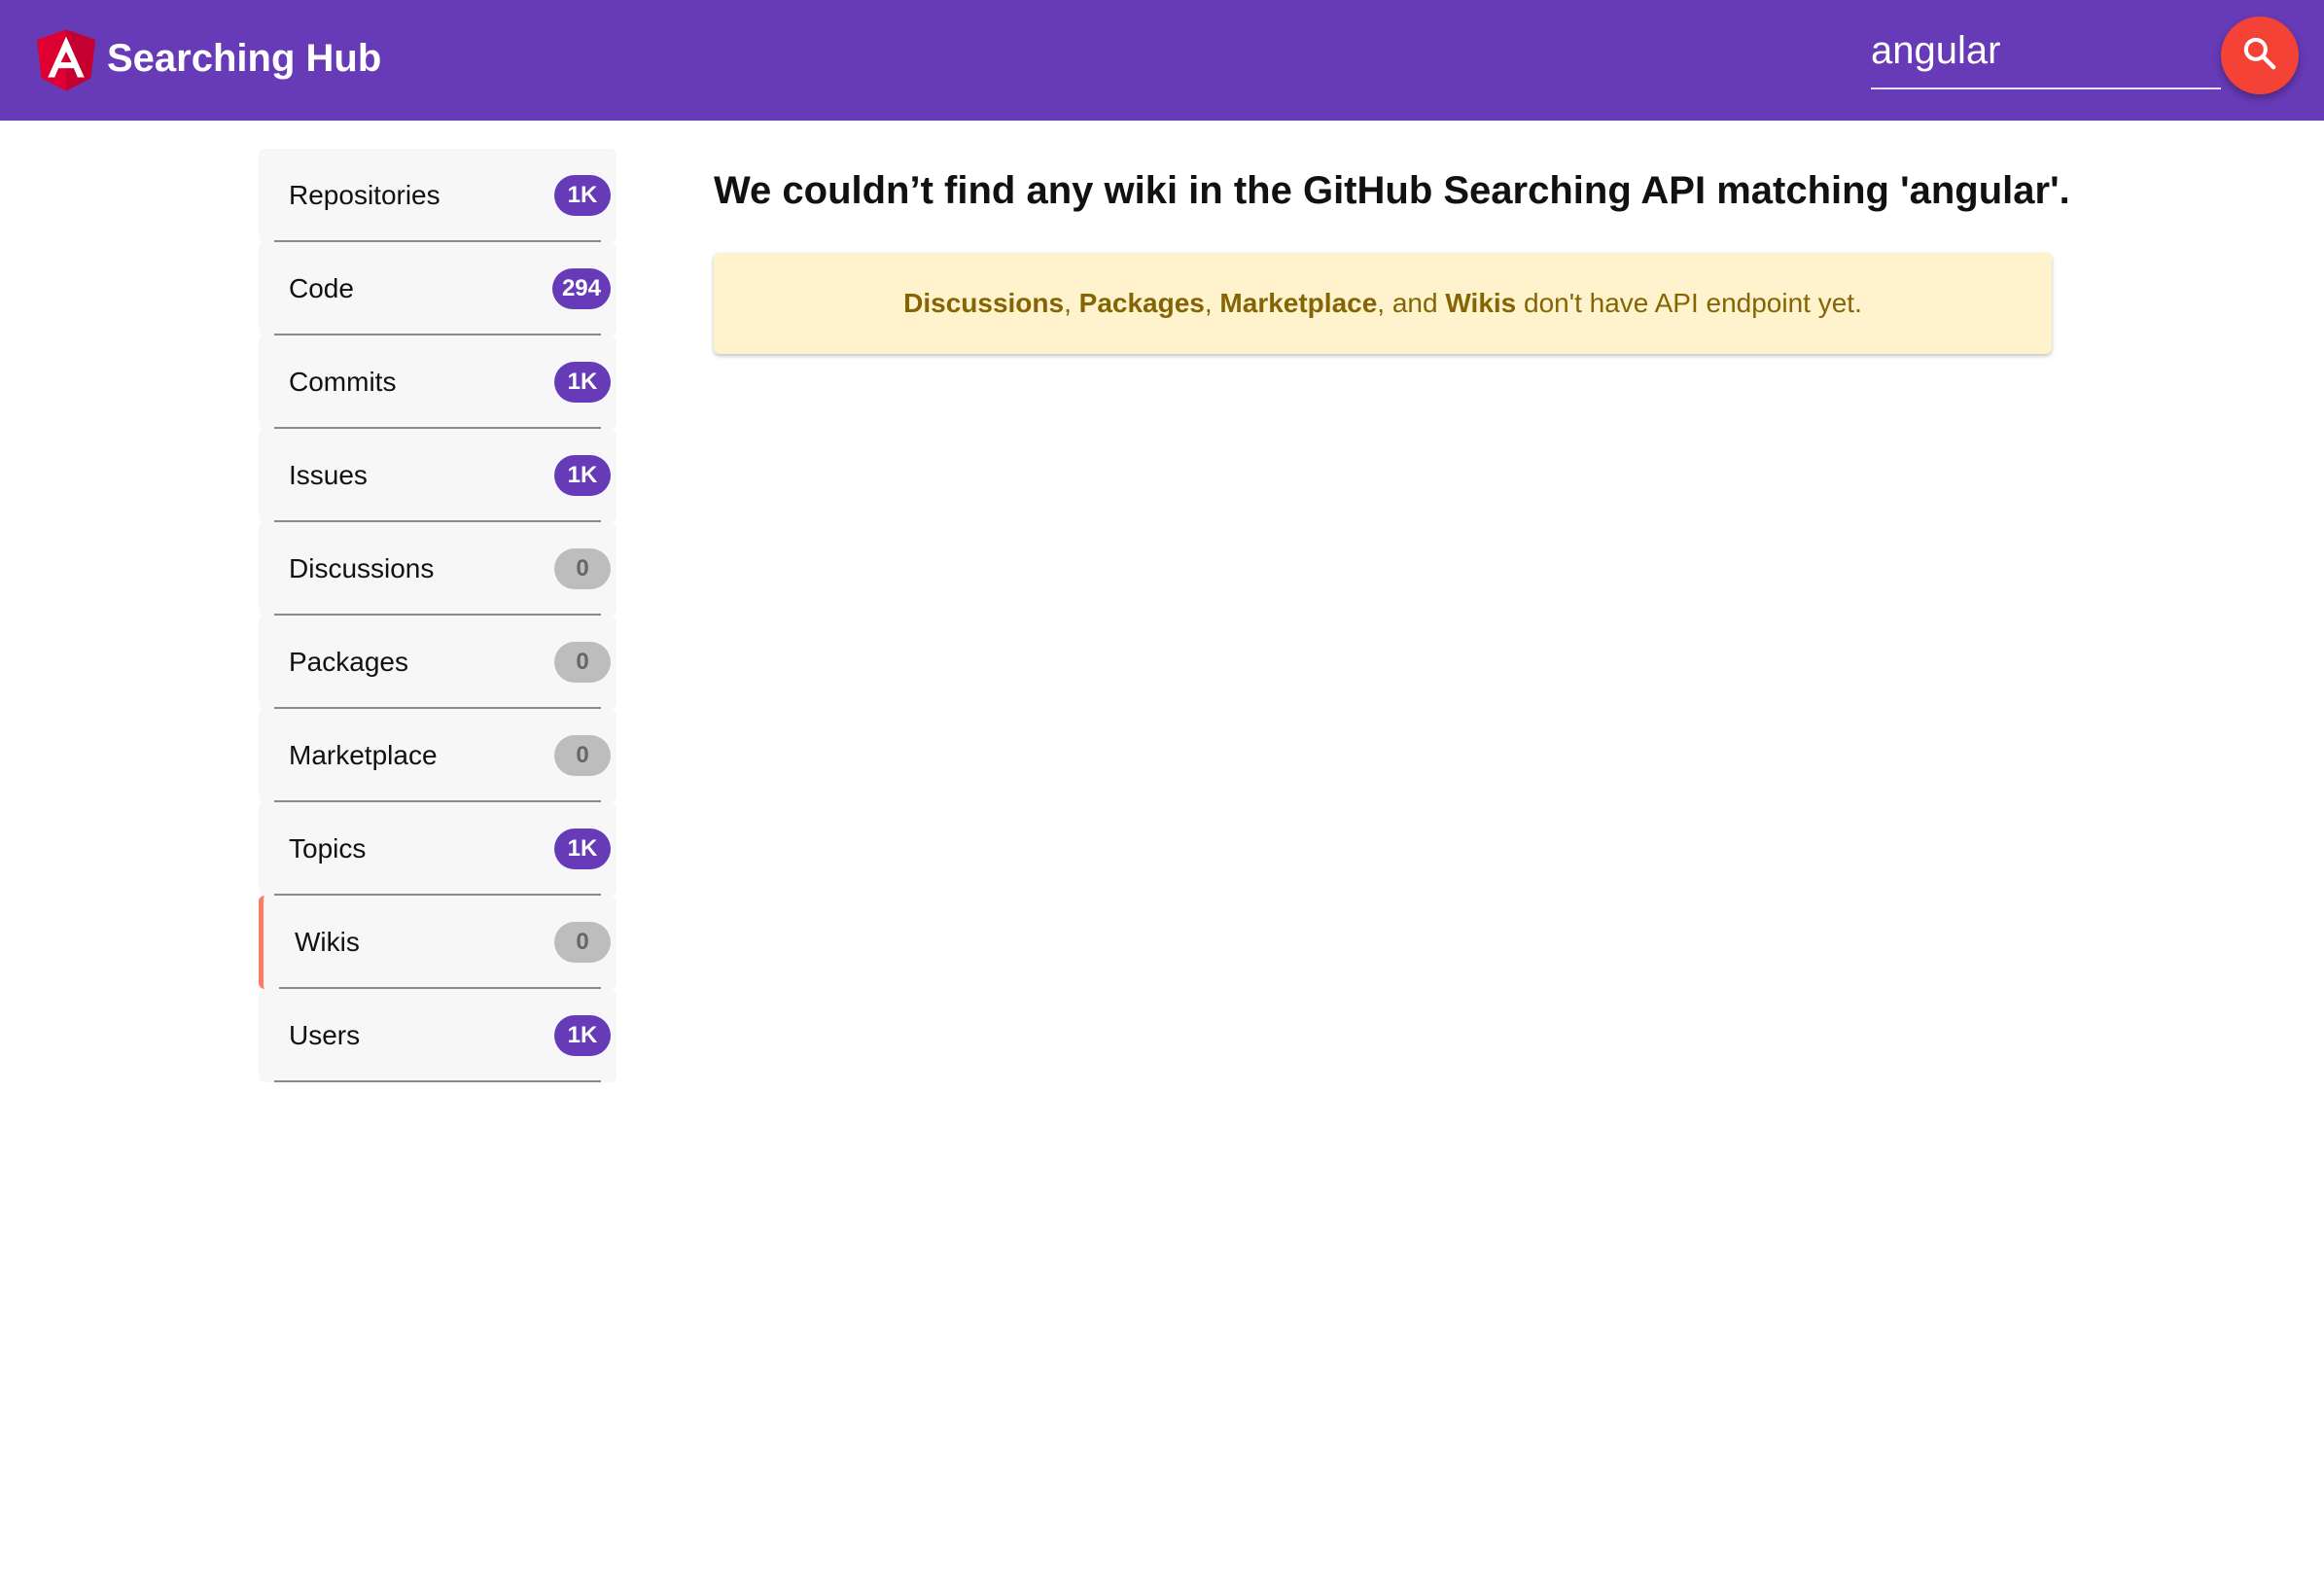 This screenshot has height=1587, width=2324. I want to click on sidebar-item-marketplace: Marketplace 0, so click(437, 755).